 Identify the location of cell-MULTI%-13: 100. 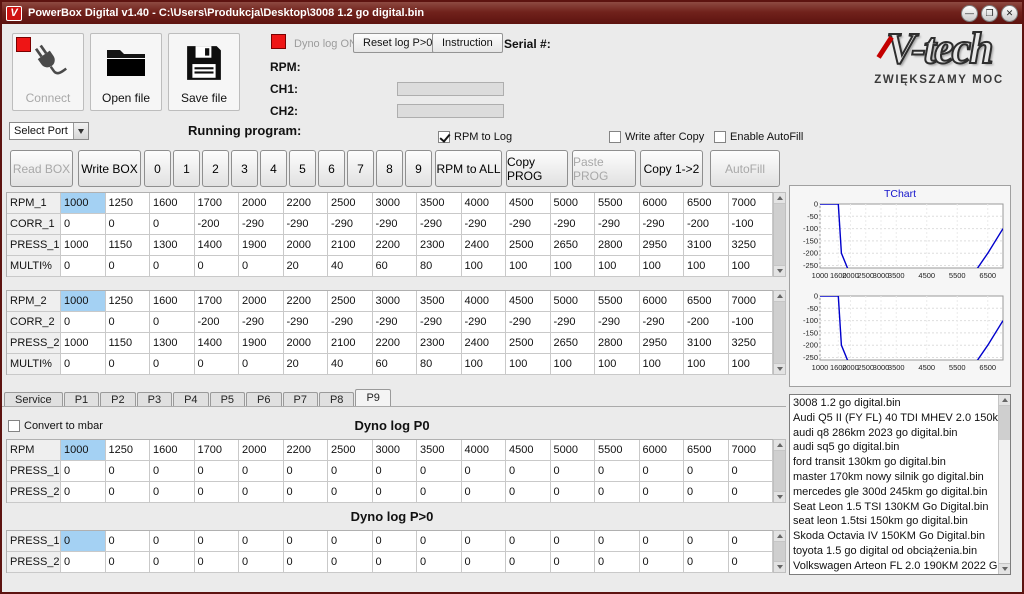
(661, 364).